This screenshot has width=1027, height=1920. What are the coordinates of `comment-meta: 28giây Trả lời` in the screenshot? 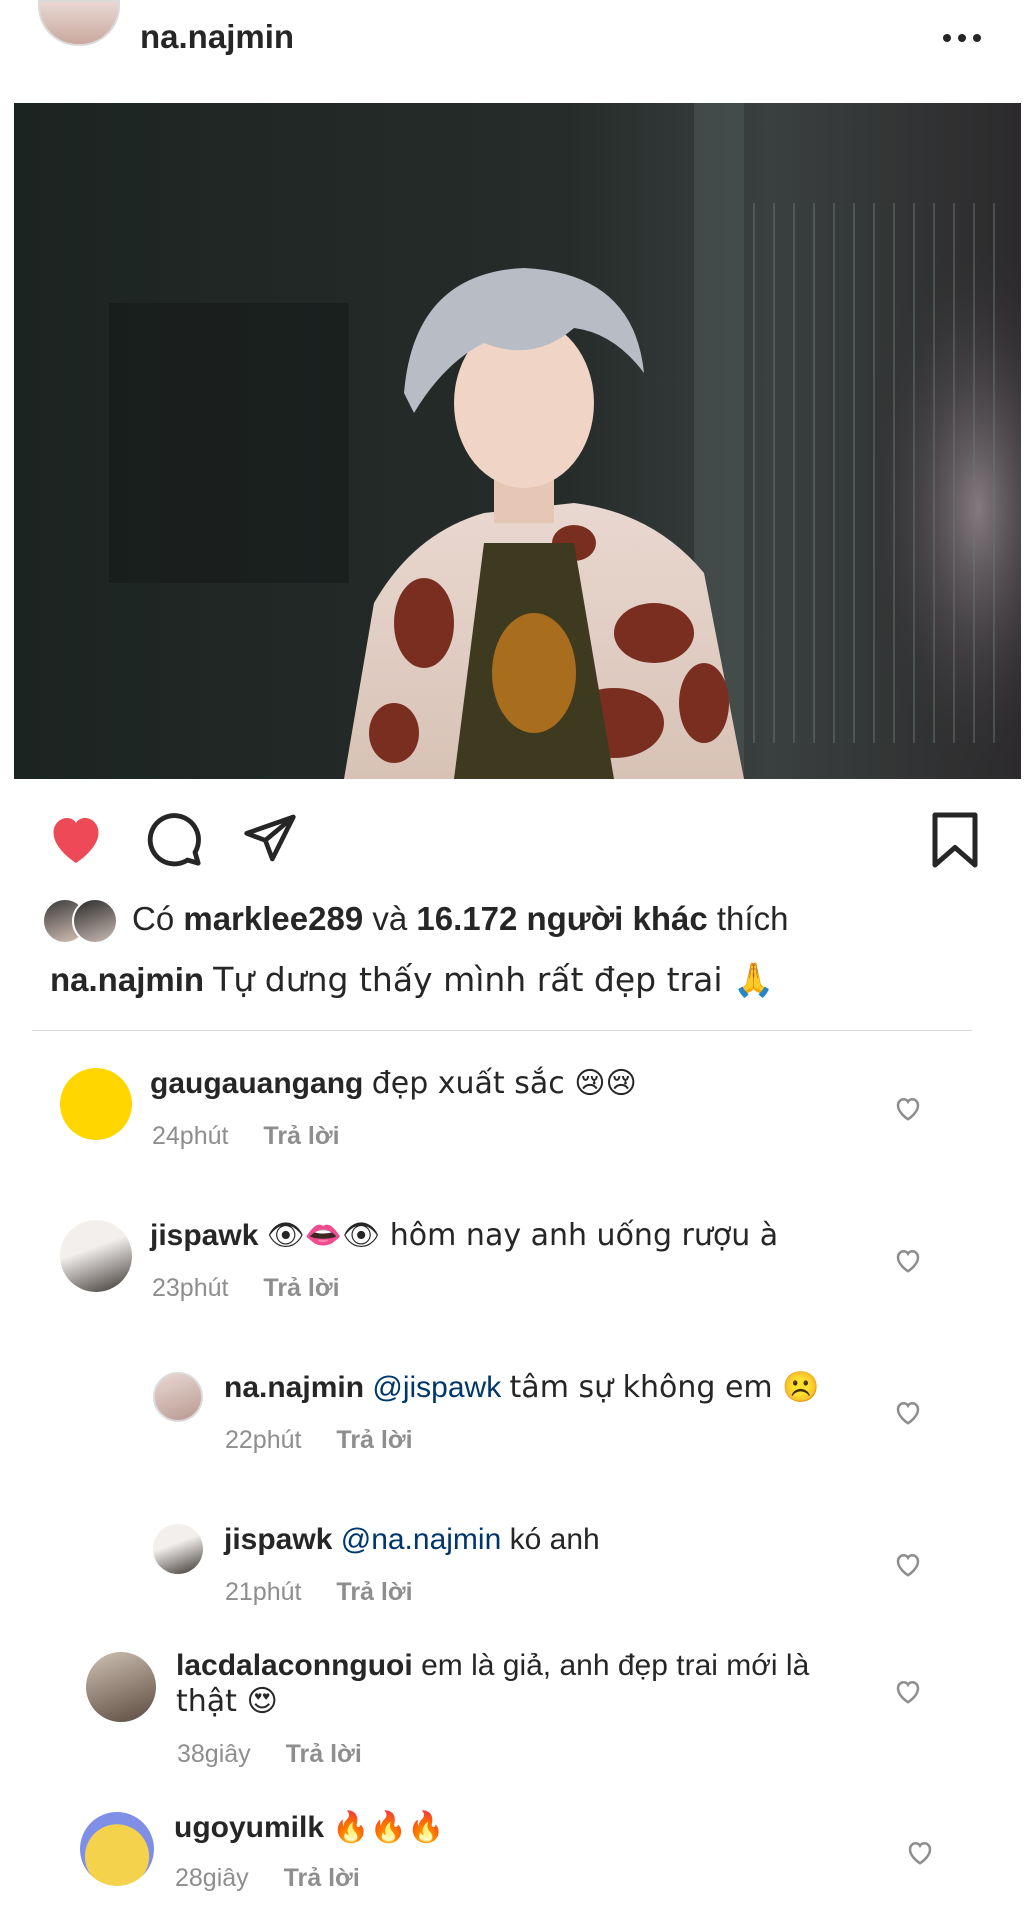 It's located at (267, 1878).